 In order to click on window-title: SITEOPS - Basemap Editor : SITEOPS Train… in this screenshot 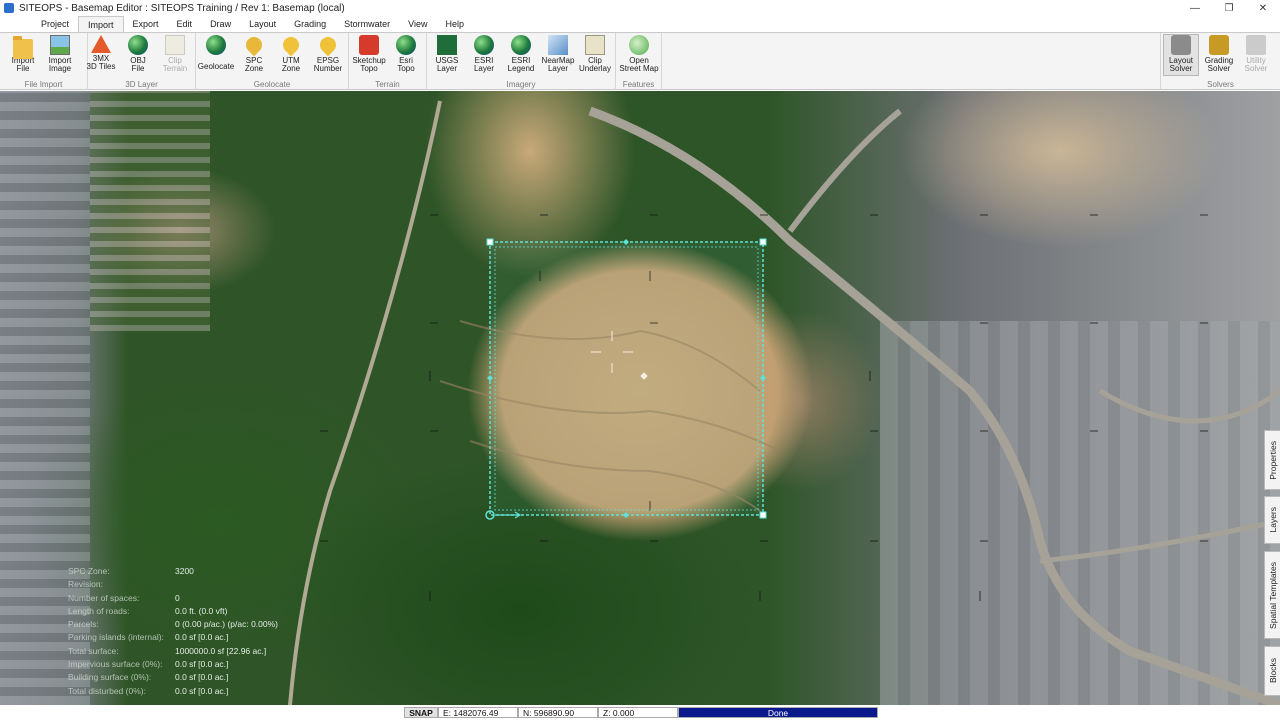, I will do `click(182, 8)`.